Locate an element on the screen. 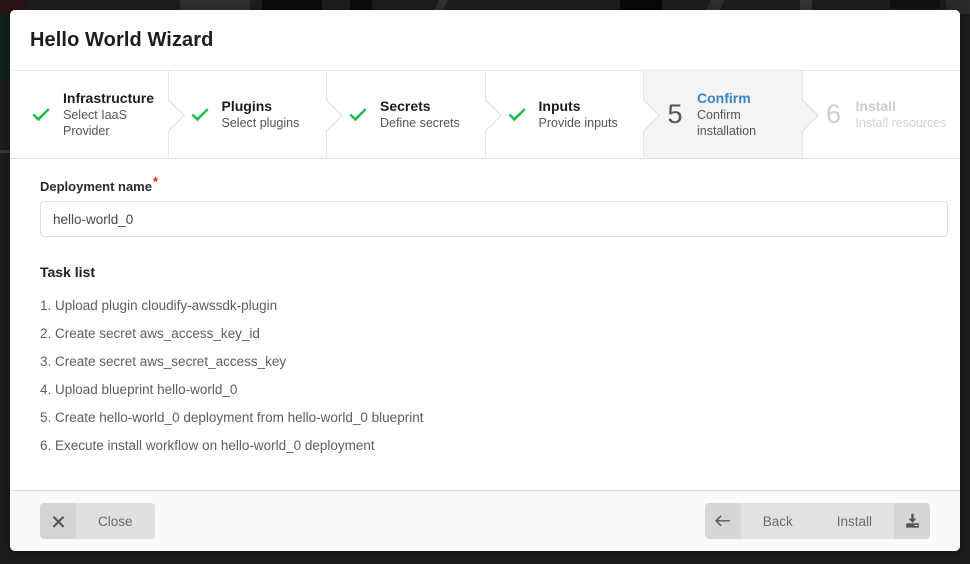 The width and height of the screenshot is (970, 564). list-item: 4. Upload blueprint hello-world_0 is located at coordinates (139, 389).